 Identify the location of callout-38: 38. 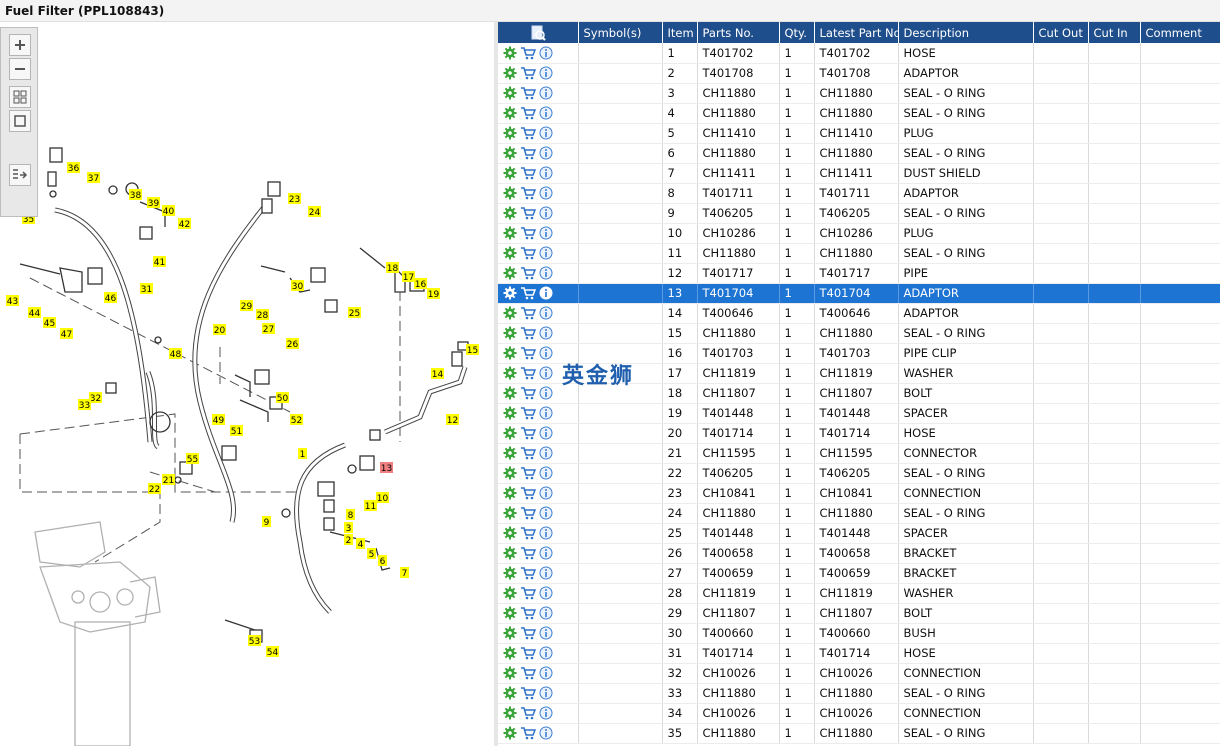
(135, 195).